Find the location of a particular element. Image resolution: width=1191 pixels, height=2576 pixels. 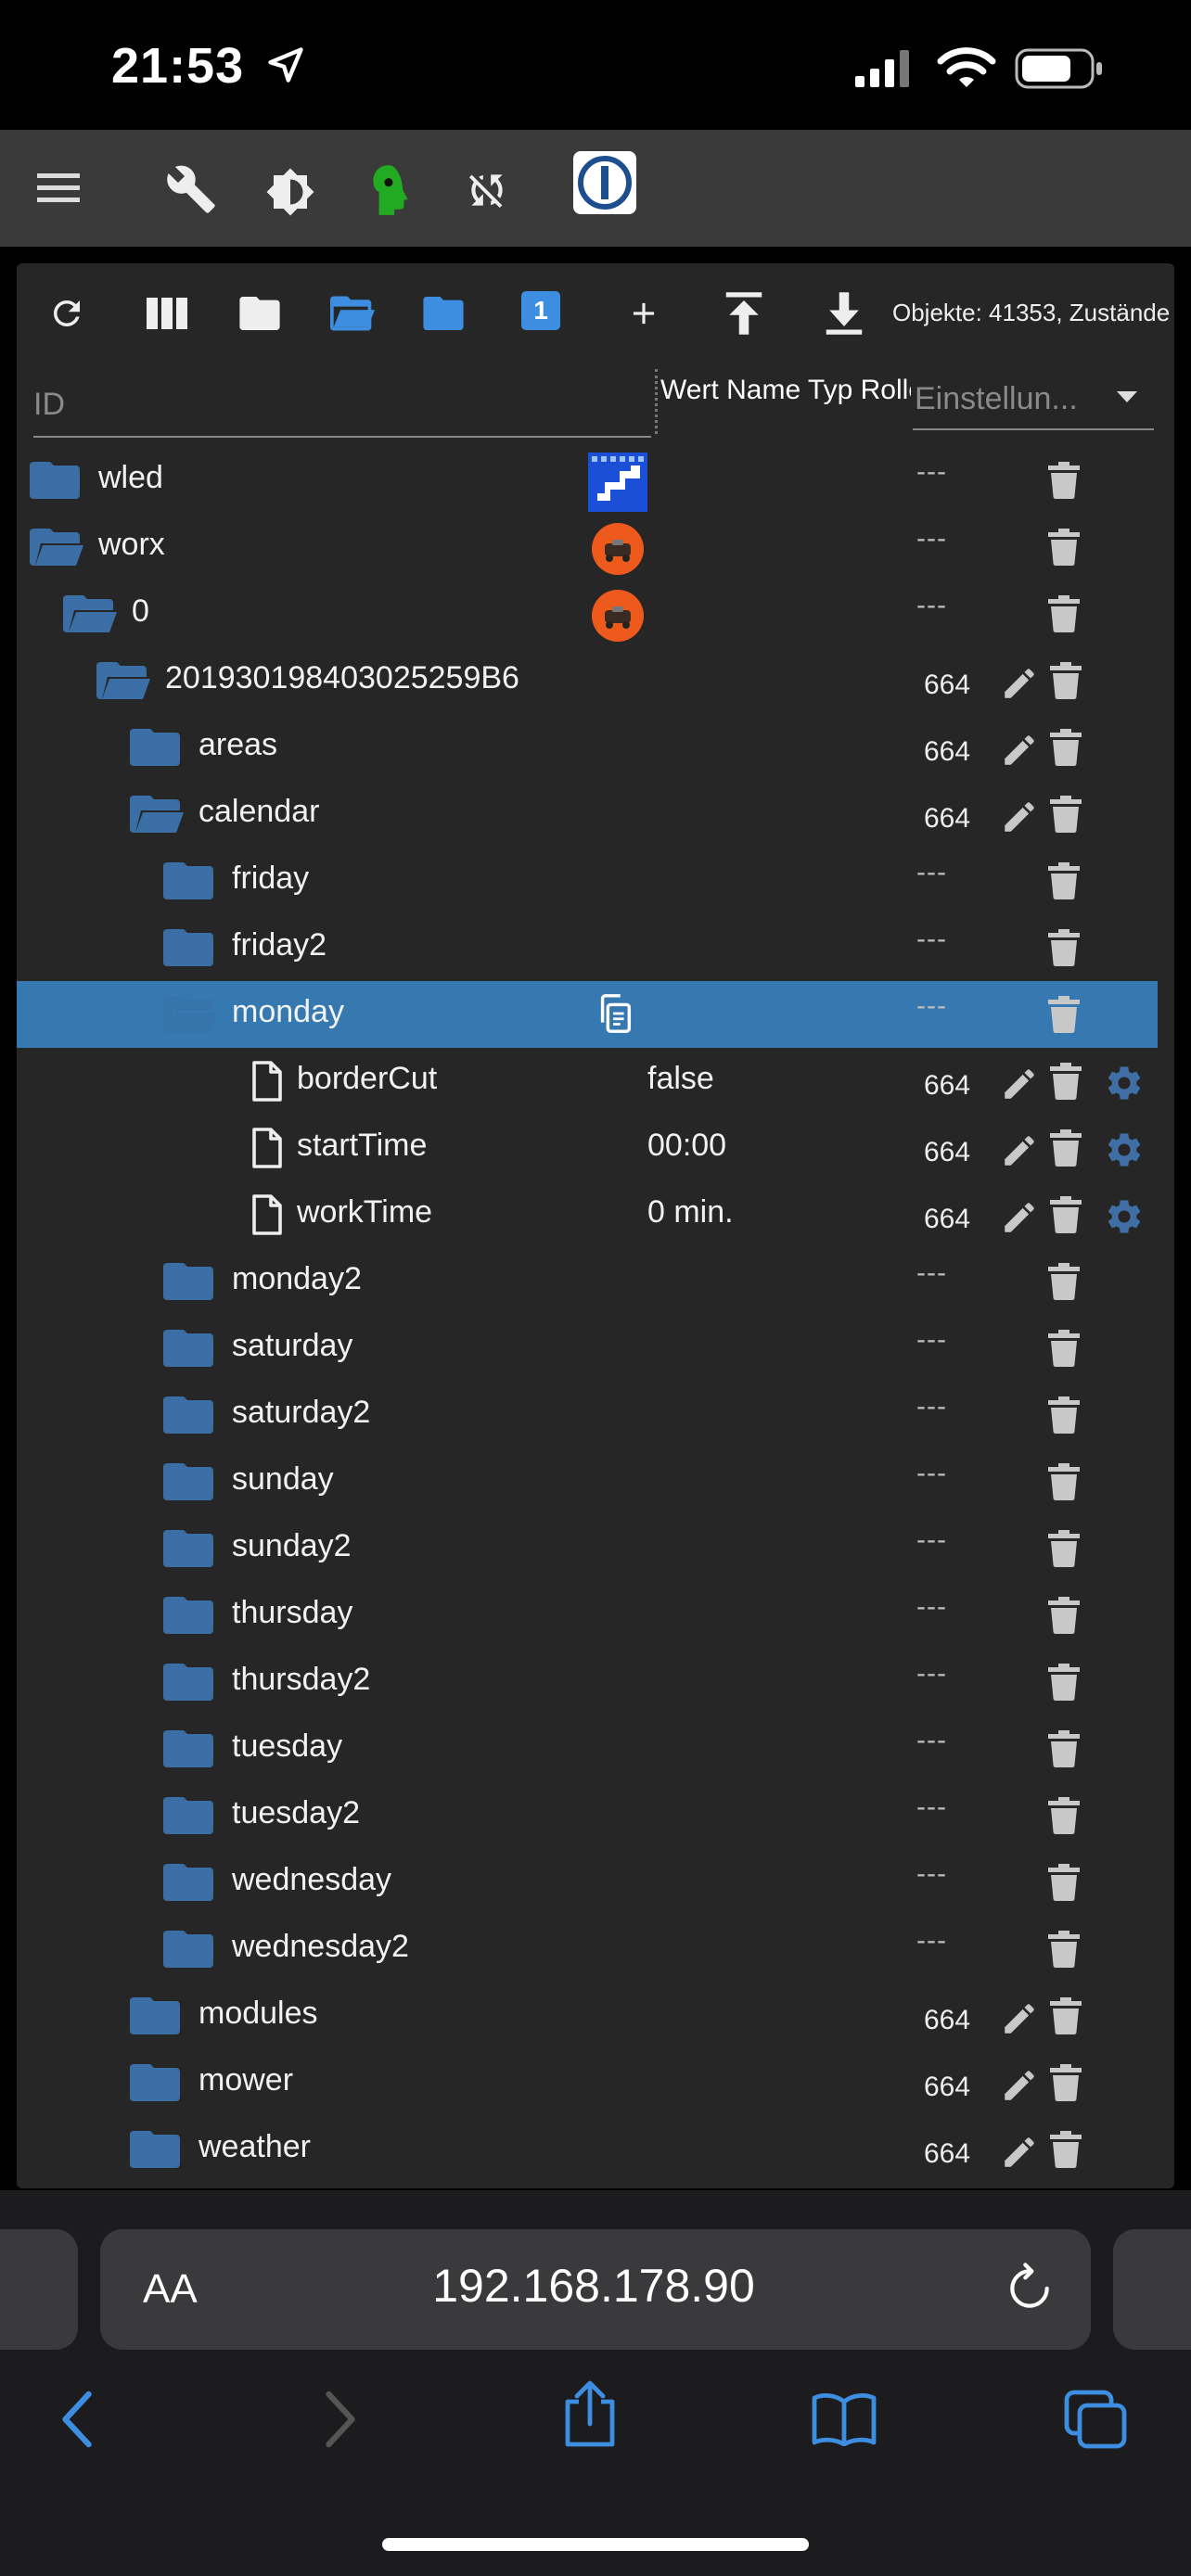

folder-row: worx --- is located at coordinates (587, 547).